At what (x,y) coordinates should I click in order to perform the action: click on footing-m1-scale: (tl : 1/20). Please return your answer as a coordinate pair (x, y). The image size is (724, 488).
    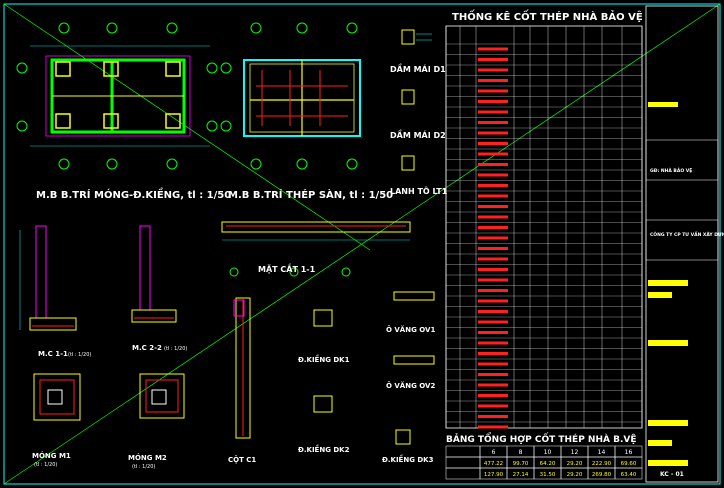
    Looking at the image, I should click on (45, 465).